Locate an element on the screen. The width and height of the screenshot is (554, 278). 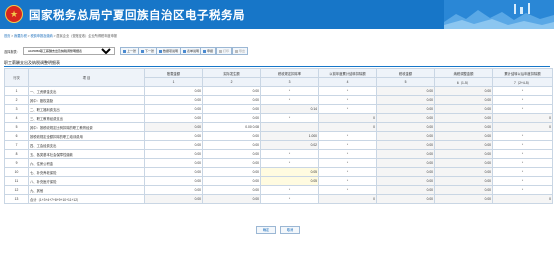
row-number: 11 is located at coordinates (16, 181).